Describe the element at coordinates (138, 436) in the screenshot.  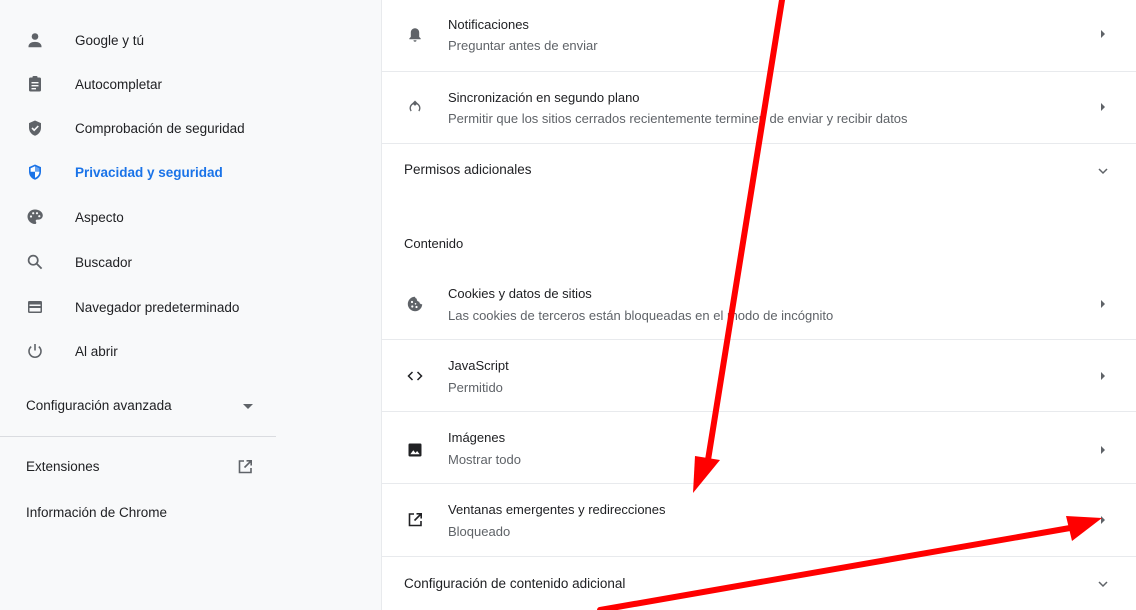
I see `sidebar-divider` at that location.